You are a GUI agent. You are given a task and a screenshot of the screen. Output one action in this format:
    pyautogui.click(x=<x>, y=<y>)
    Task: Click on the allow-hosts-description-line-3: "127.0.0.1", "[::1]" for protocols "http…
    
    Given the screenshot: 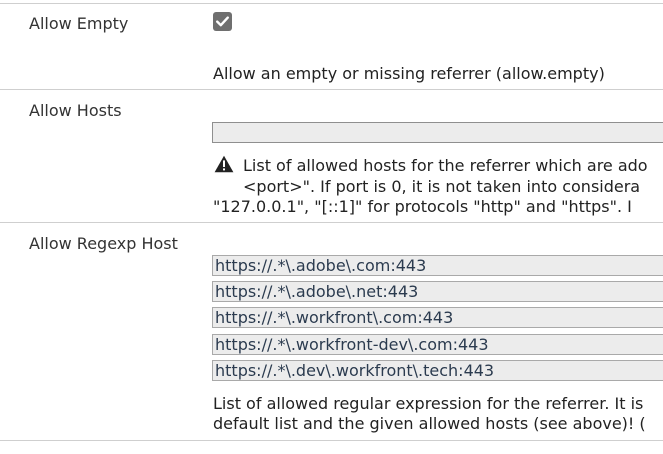 What is the action you would take?
    pyautogui.click(x=422, y=206)
    